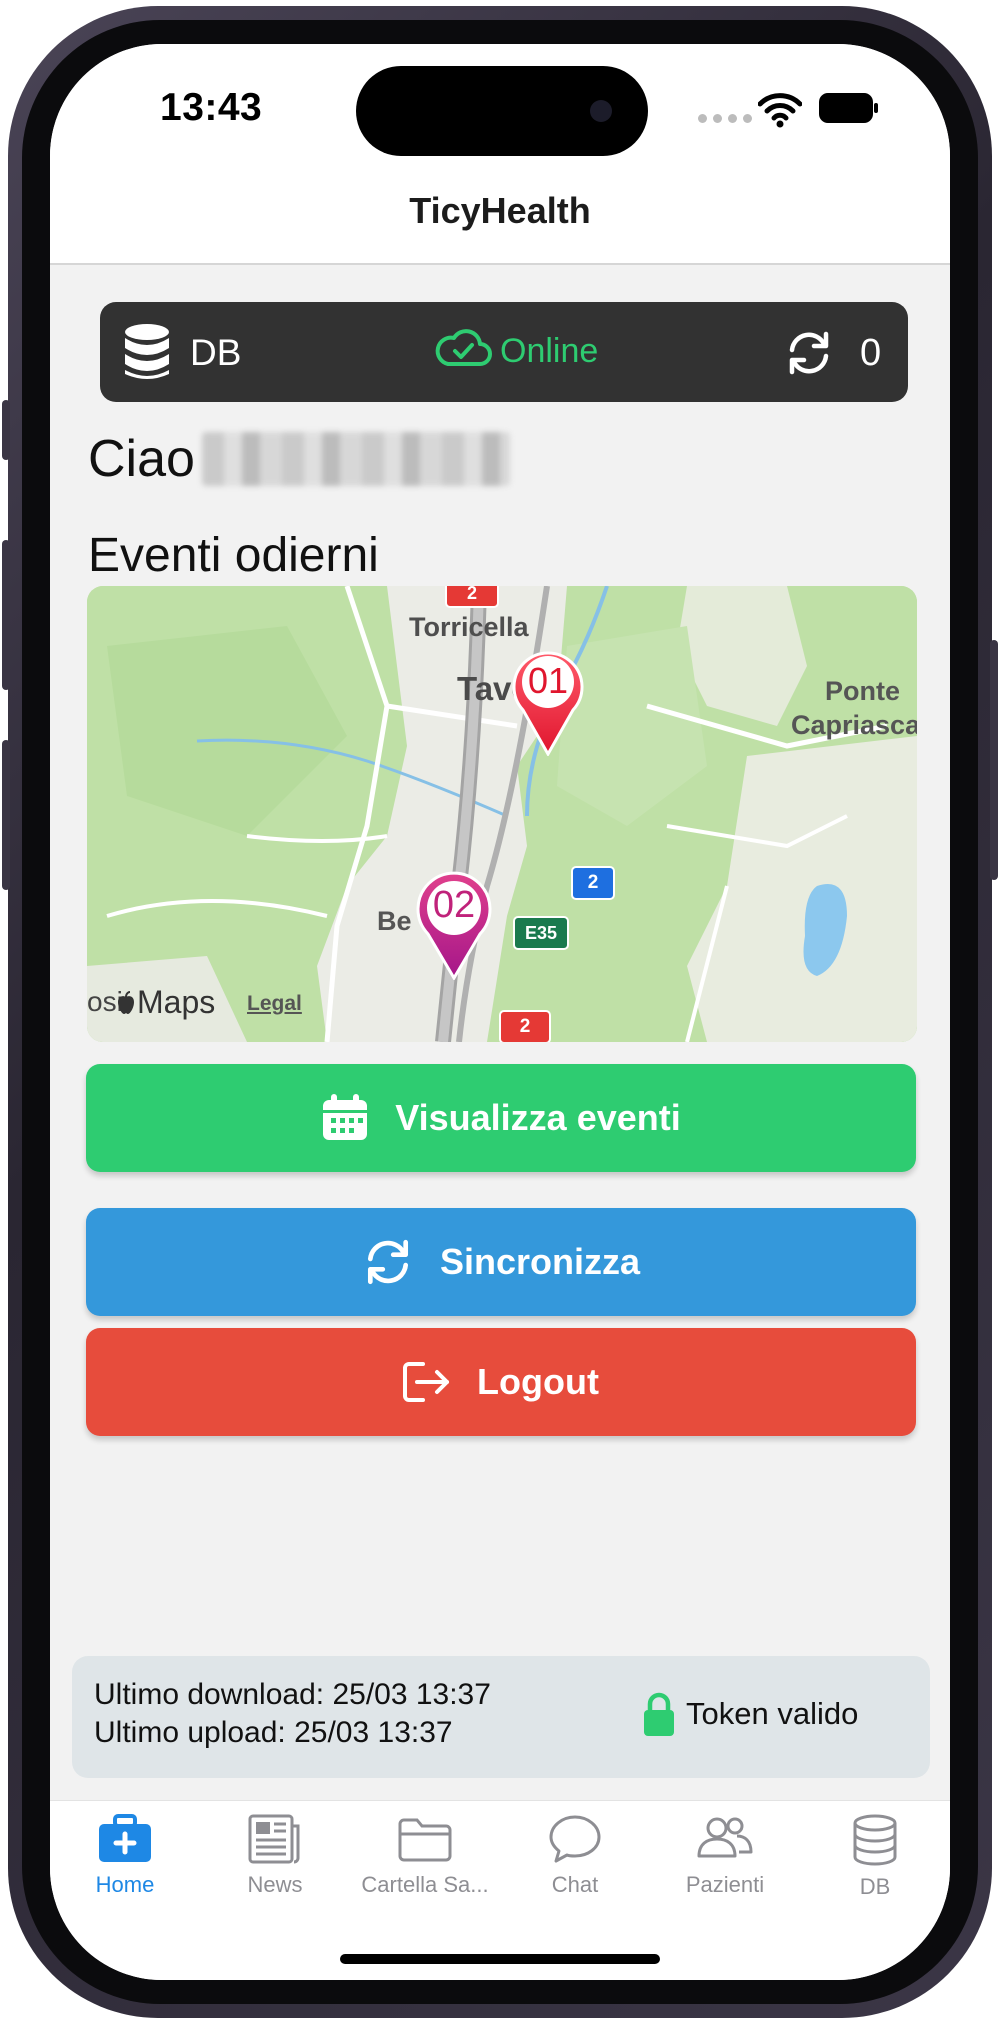 This screenshot has height=2024, width=1000. I want to click on tab-label: Pazienti, so click(725, 1884).